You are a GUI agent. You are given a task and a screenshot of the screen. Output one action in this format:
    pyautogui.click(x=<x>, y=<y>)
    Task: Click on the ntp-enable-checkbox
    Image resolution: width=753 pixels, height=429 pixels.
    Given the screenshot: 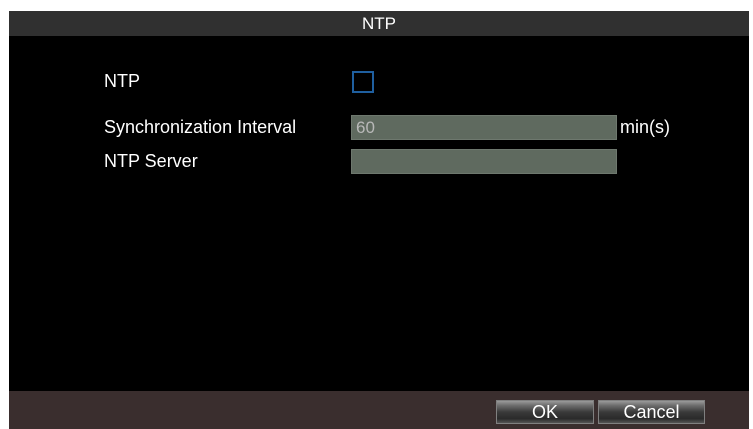 What is the action you would take?
    pyautogui.click(x=363, y=82)
    